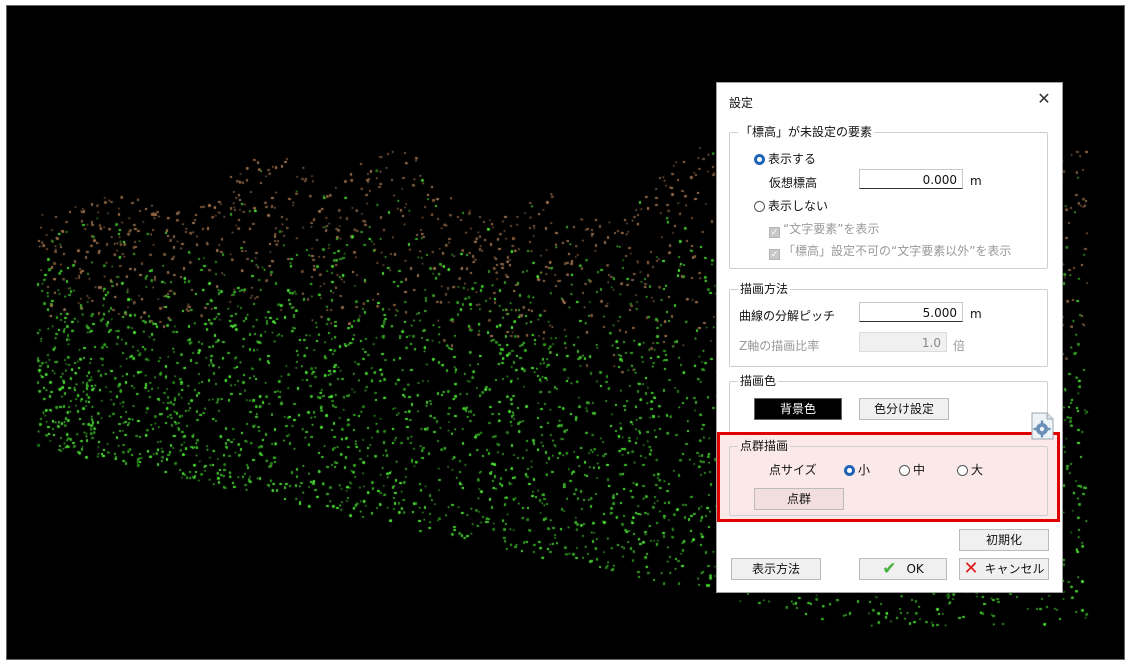 The height and width of the screenshot is (665, 1128). I want to click on show-radio: 表示する, so click(785, 158).